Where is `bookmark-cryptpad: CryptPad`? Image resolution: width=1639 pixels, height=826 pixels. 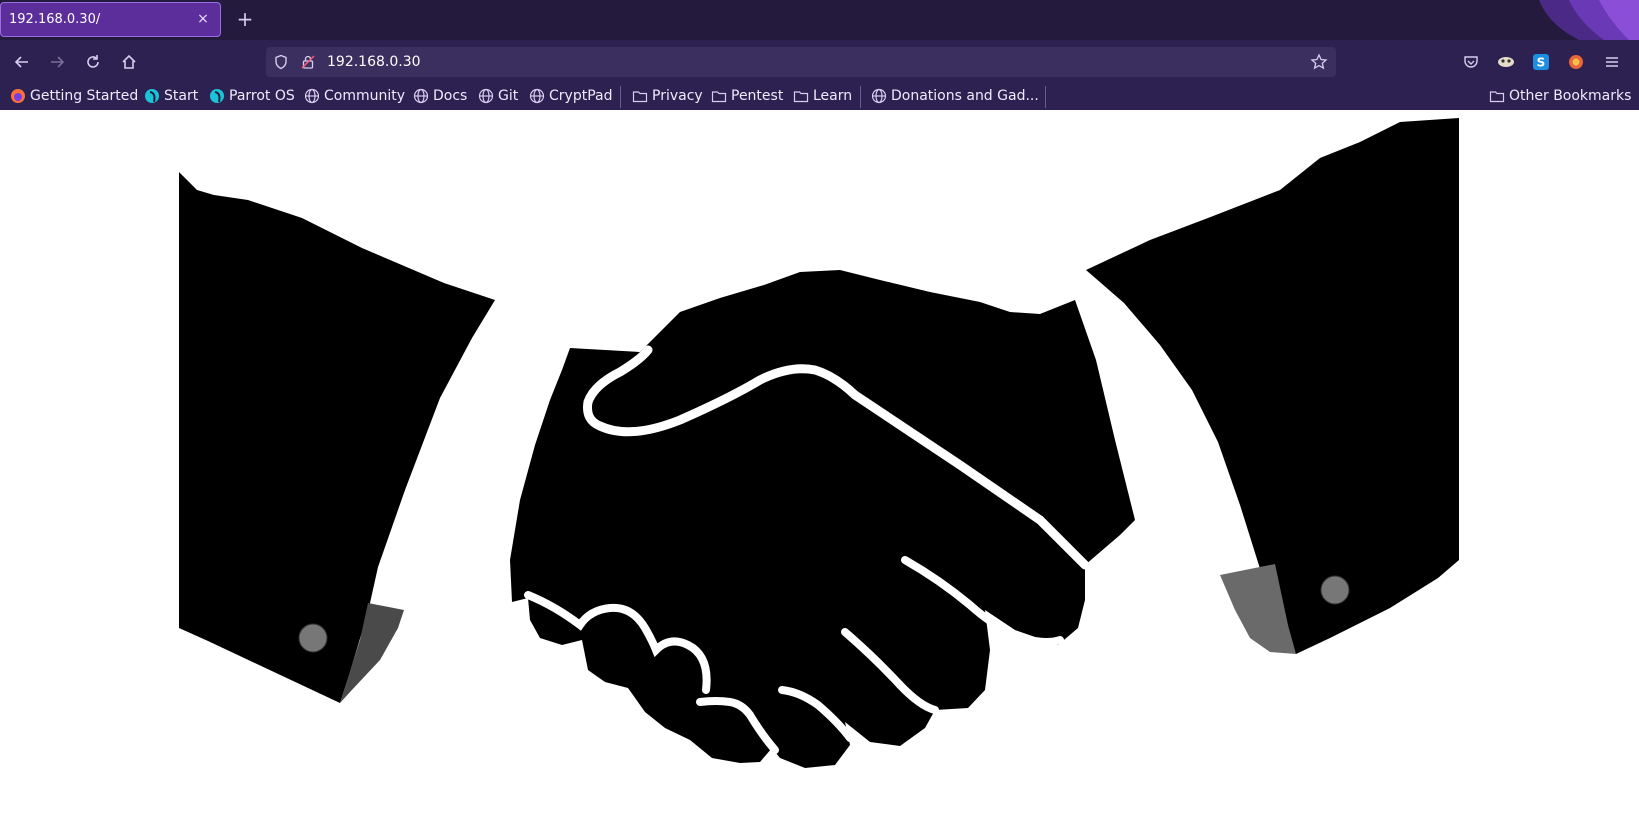 bookmark-cryptpad: CryptPad is located at coordinates (570, 96).